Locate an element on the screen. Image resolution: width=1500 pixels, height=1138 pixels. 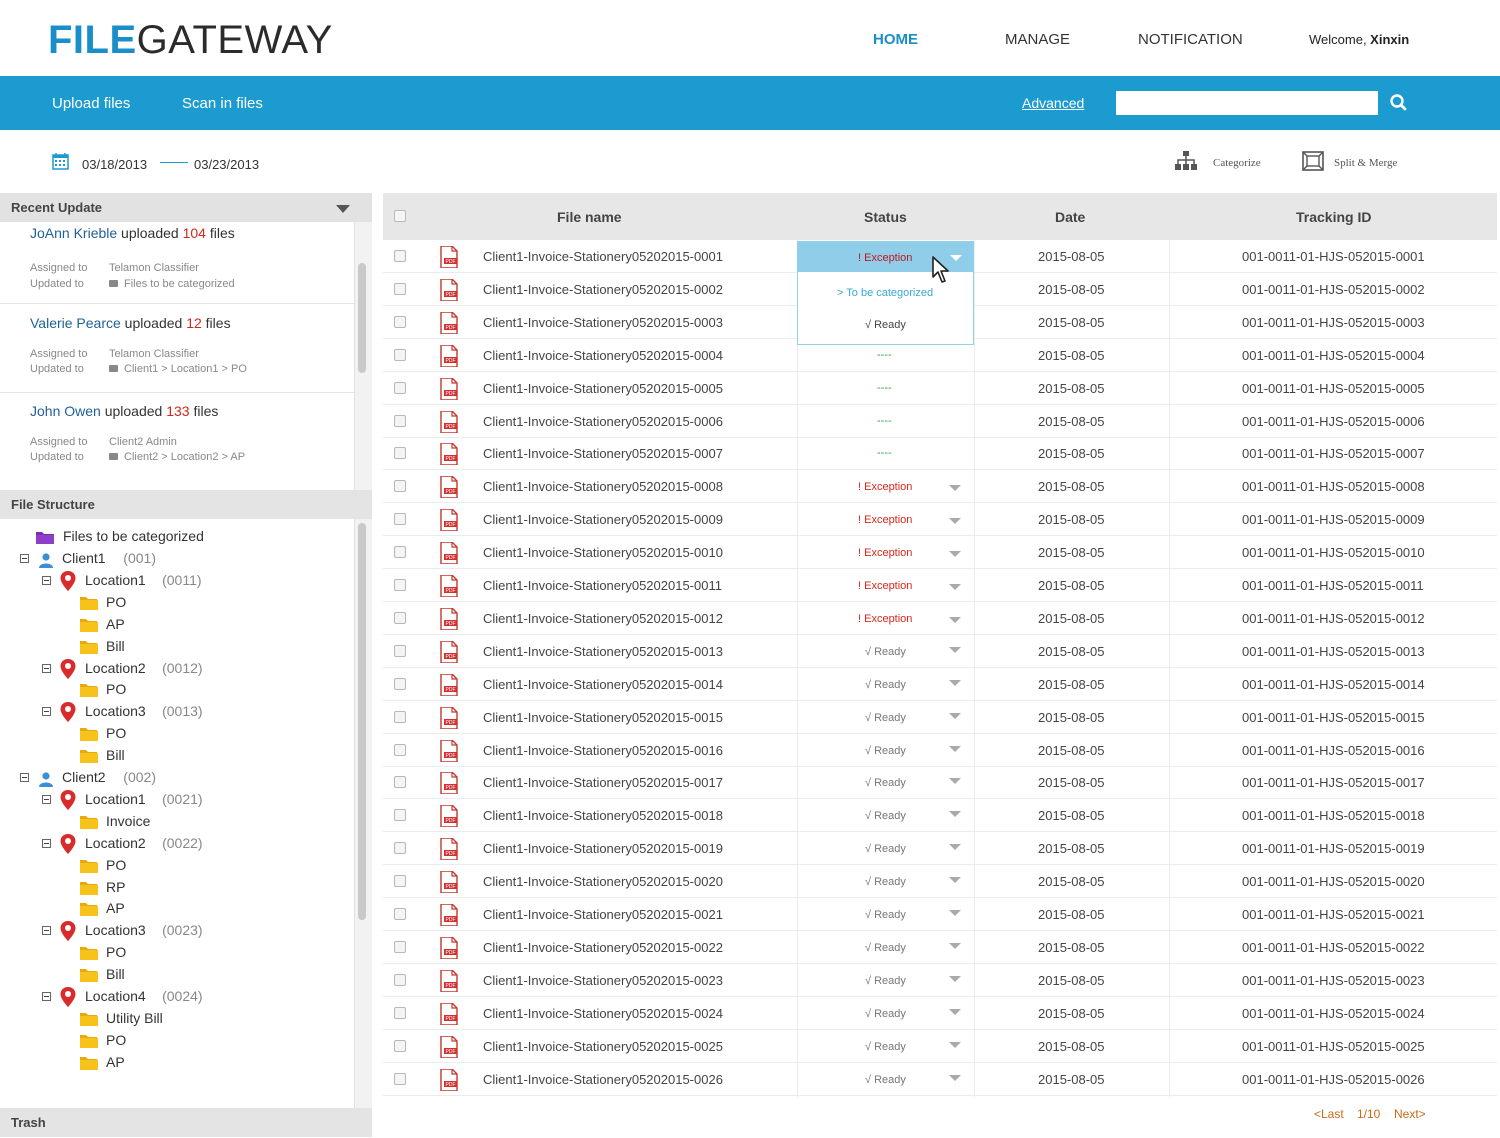
file-name-cell: Client1-Invoice-Stationery05202015-0023 is located at coordinates (603, 980).